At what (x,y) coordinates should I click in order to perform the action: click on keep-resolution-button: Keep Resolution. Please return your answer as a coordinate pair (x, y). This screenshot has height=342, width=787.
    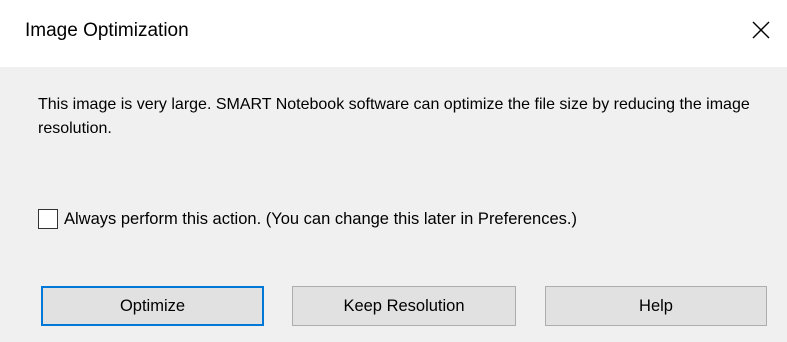
    Looking at the image, I should click on (404, 306).